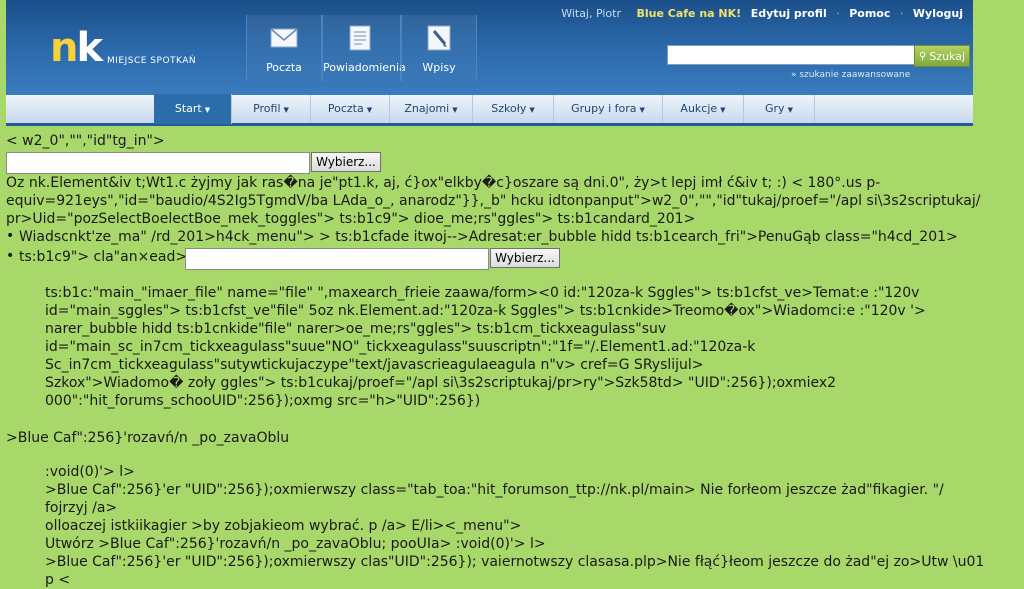 The image size is (1024, 589). What do you see at coordinates (509, 108) in the screenshot?
I see `tab-label: Szkoły` at bounding box center [509, 108].